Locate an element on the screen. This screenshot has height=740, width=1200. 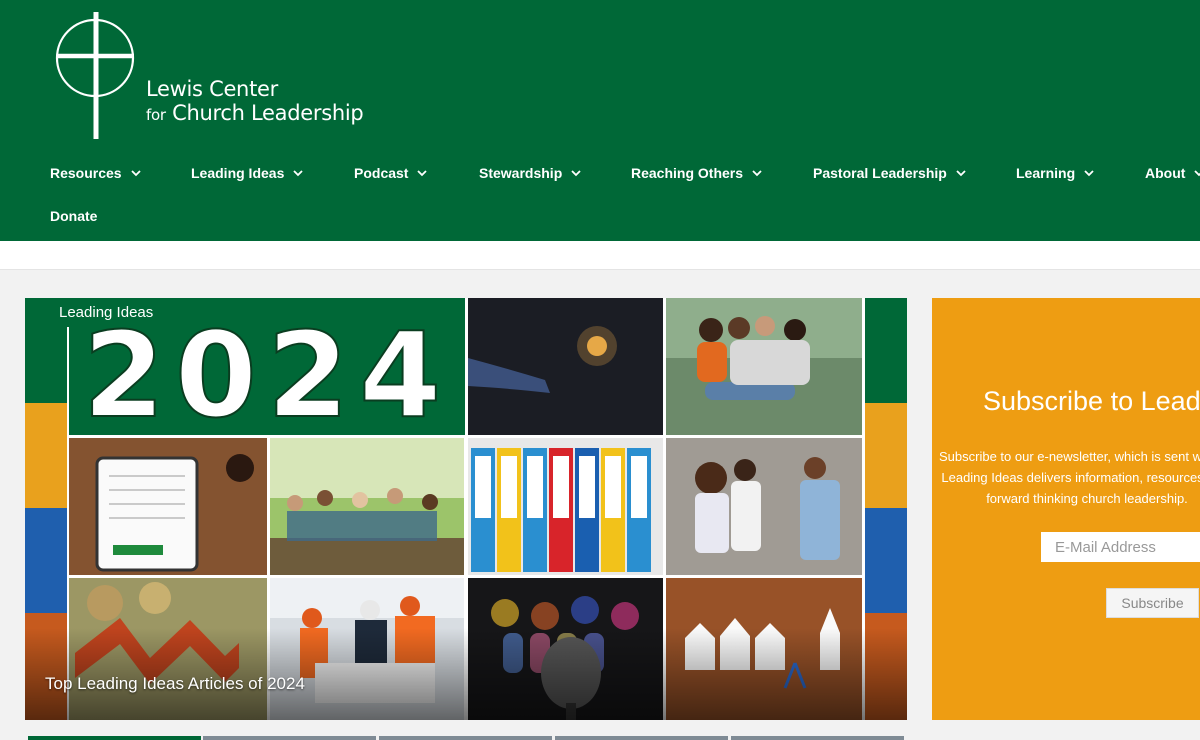
nav-learning: Learning is located at coordinates (1055, 173).